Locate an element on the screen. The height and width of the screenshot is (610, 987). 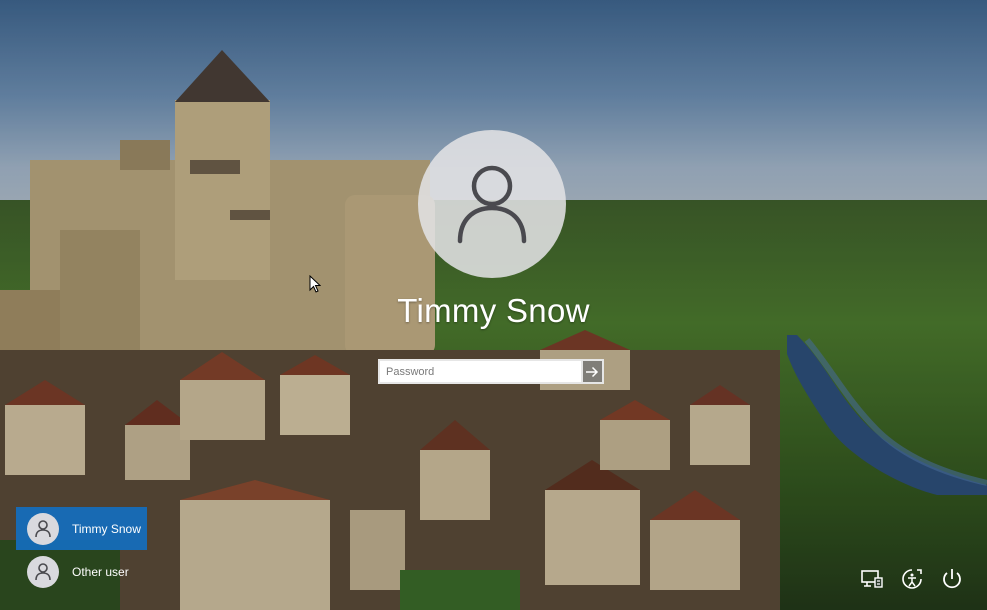
ease-of-access-button is located at coordinates (912, 579).